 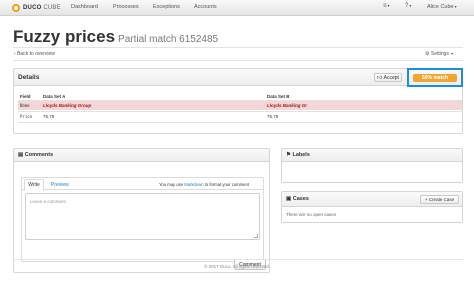 What do you see at coordinates (287, 105) in the screenshot?
I see `value-b: Lloyds Banking Gr` at bounding box center [287, 105].